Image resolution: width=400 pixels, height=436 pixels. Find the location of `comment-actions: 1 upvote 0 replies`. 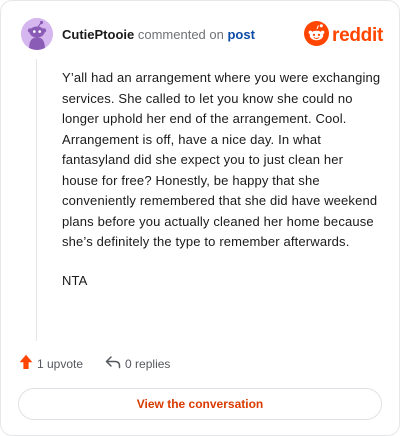

comment-actions: 1 upvote 0 replies is located at coordinates (94, 363).